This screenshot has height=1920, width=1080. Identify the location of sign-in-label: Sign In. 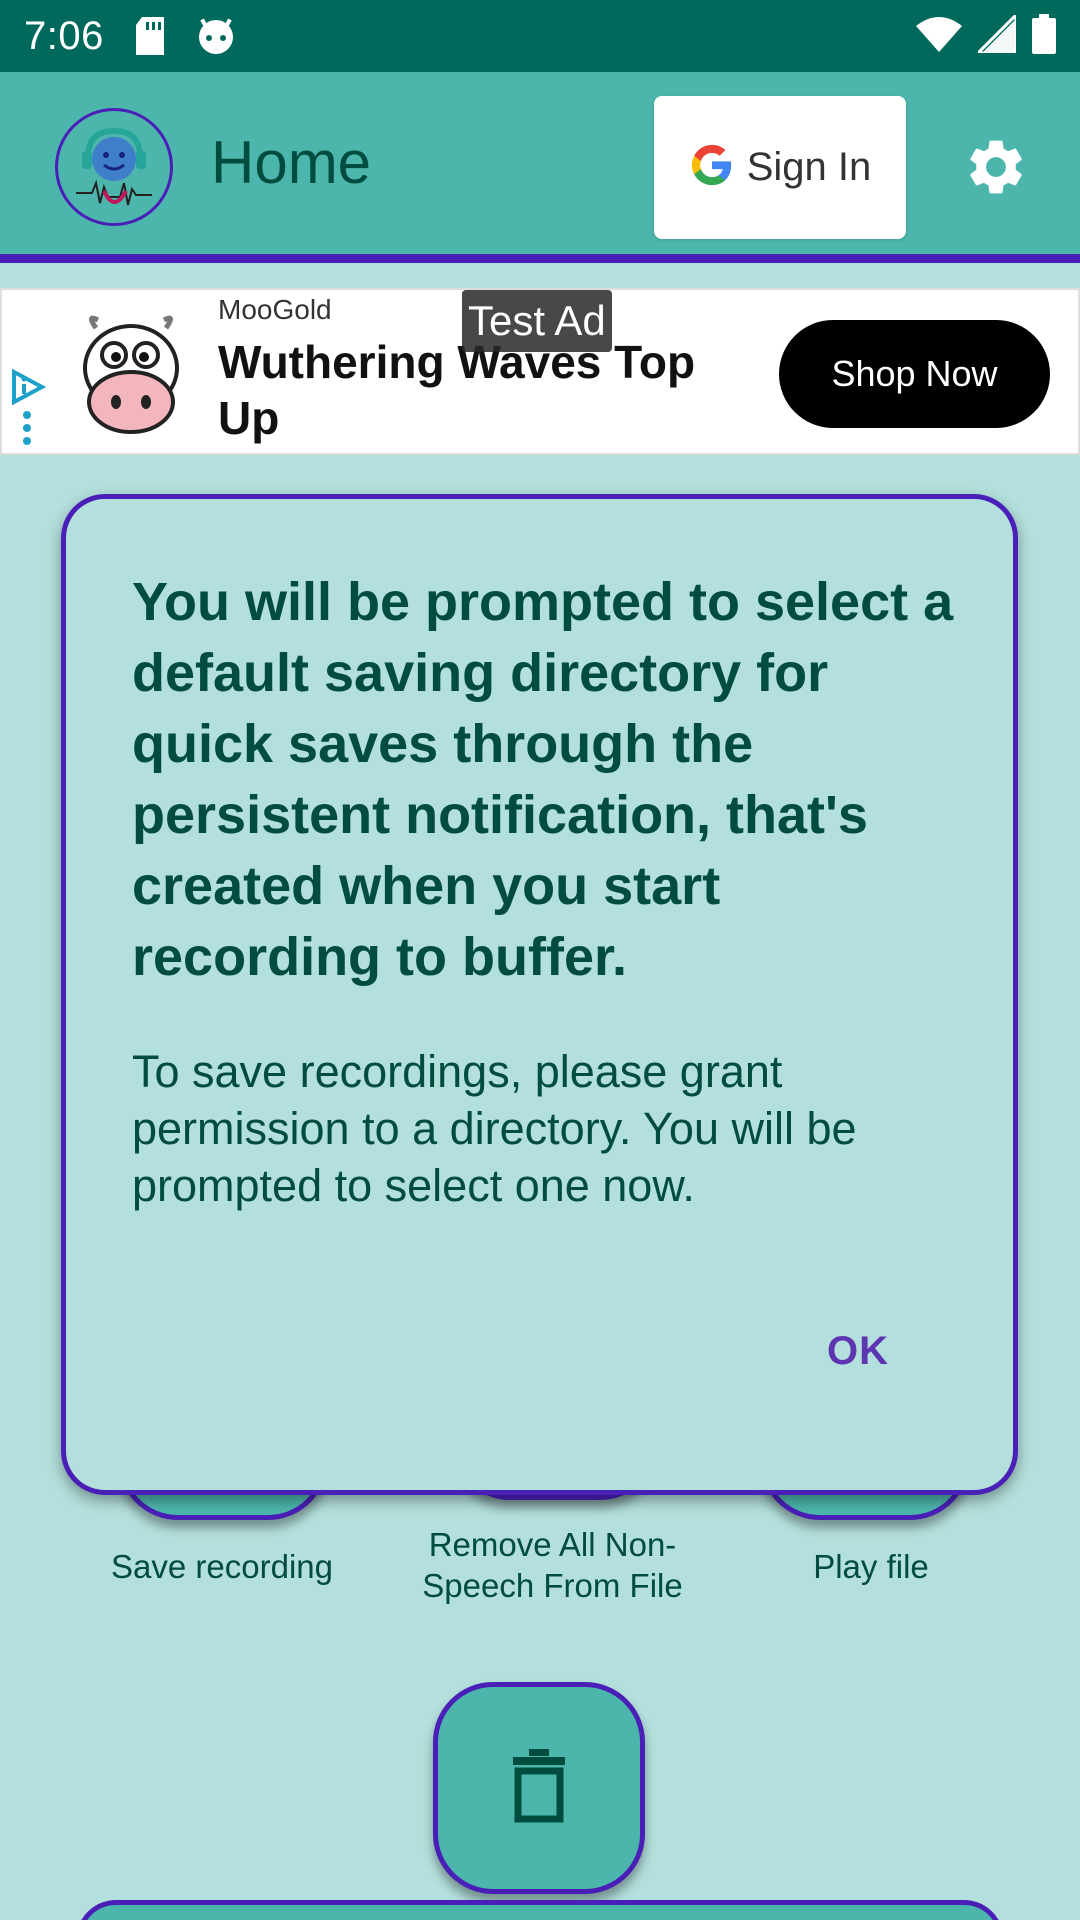
(809, 167).